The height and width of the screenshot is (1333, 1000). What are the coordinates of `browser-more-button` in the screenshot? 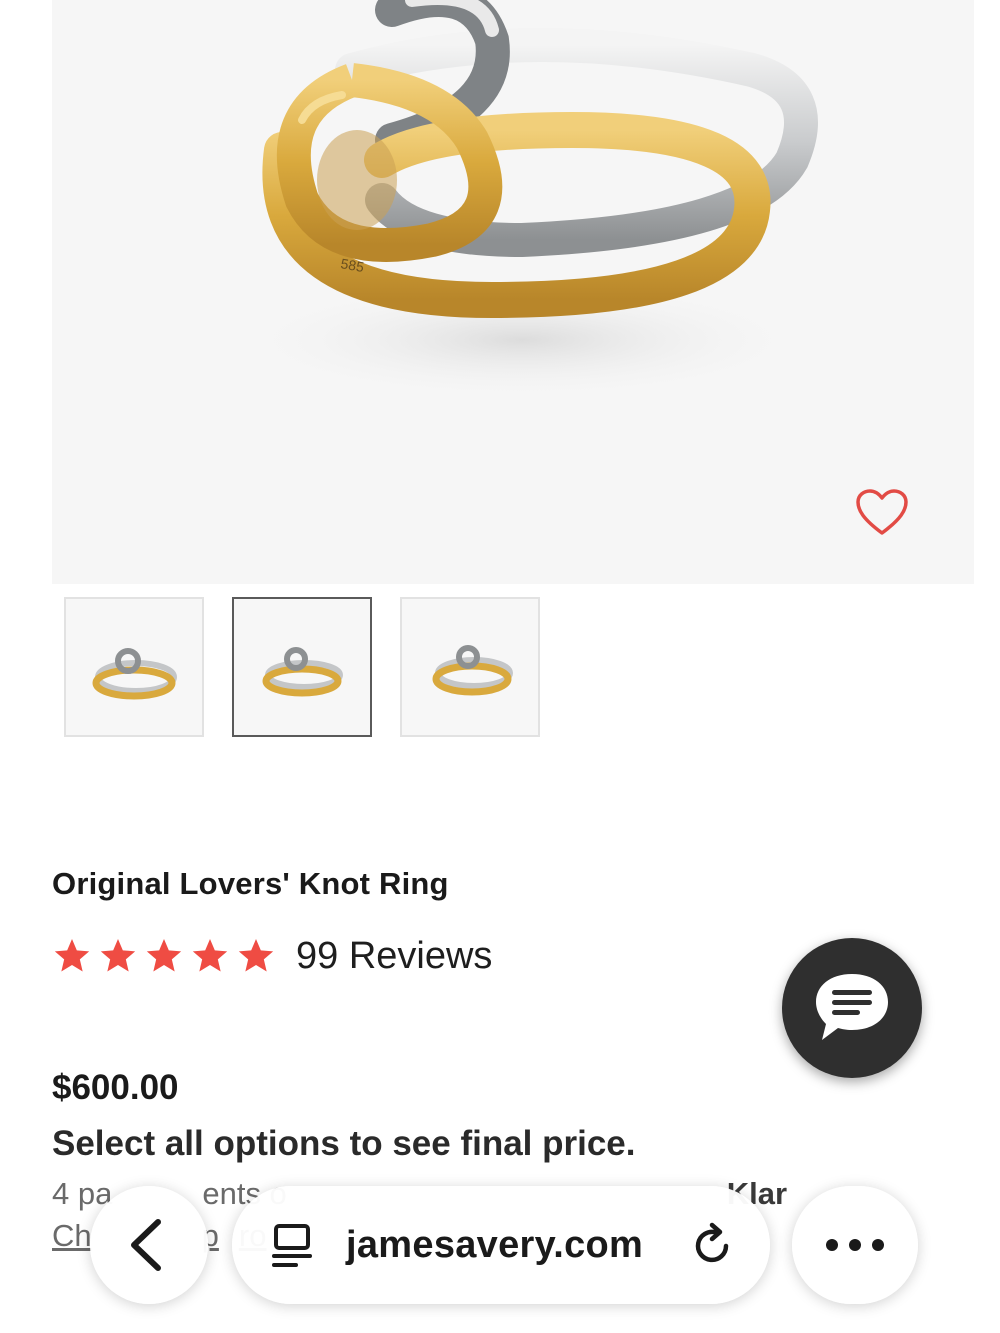 It's located at (855, 1245).